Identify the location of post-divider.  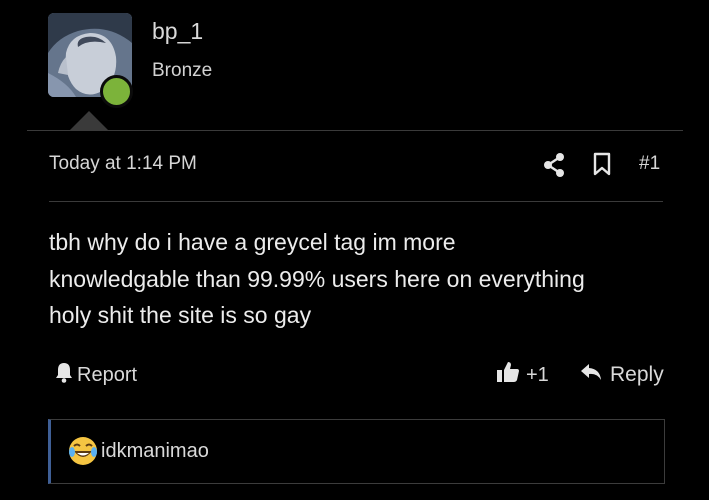
(356, 201).